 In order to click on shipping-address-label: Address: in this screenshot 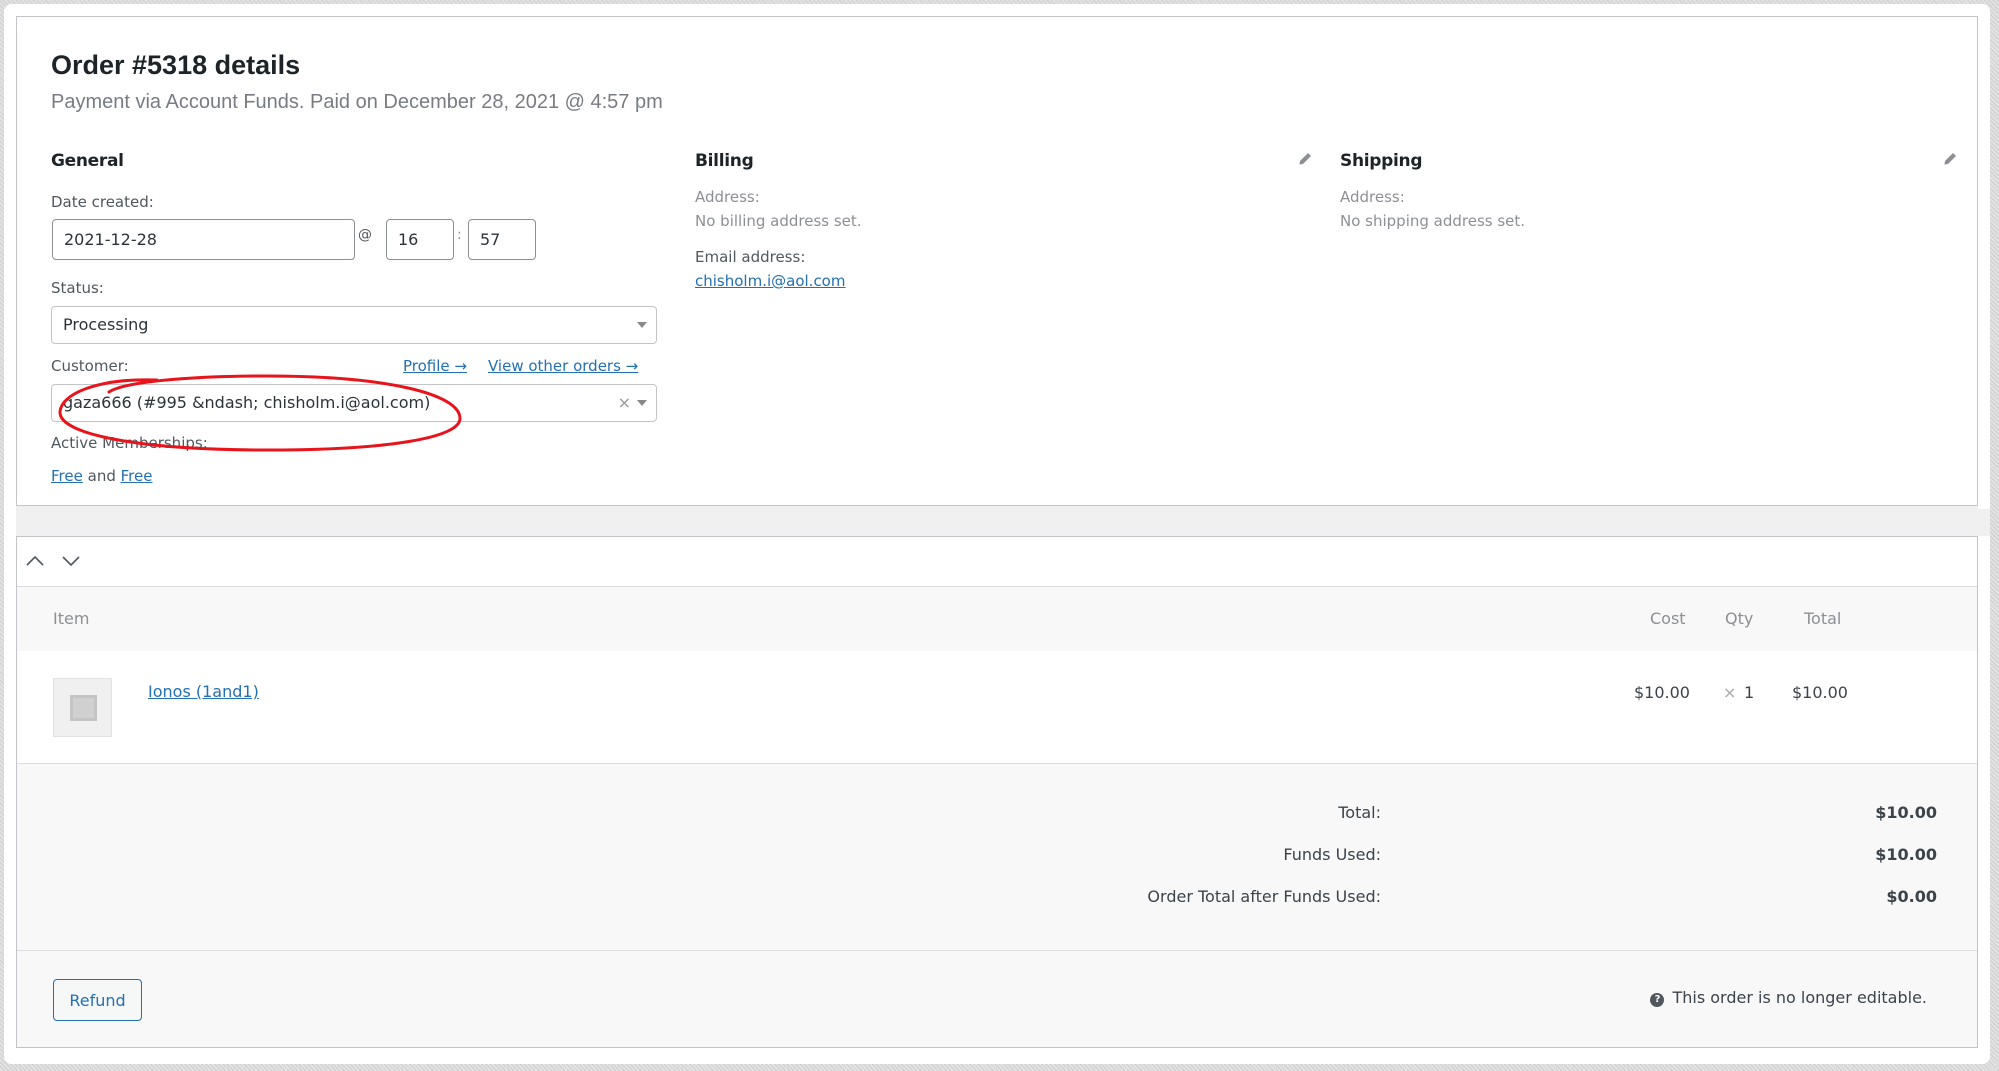, I will do `click(1372, 197)`.